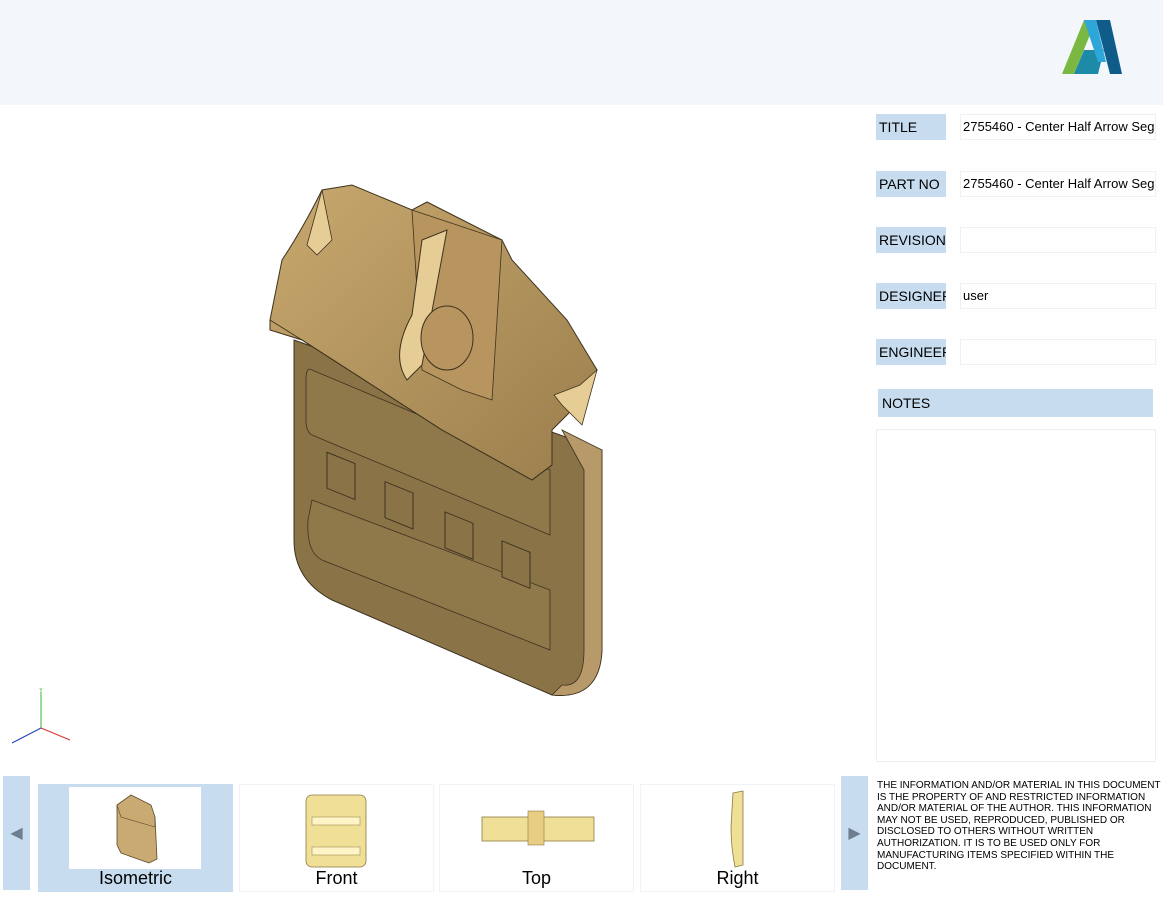  I want to click on view-label-right: Right, so click(737, 878).